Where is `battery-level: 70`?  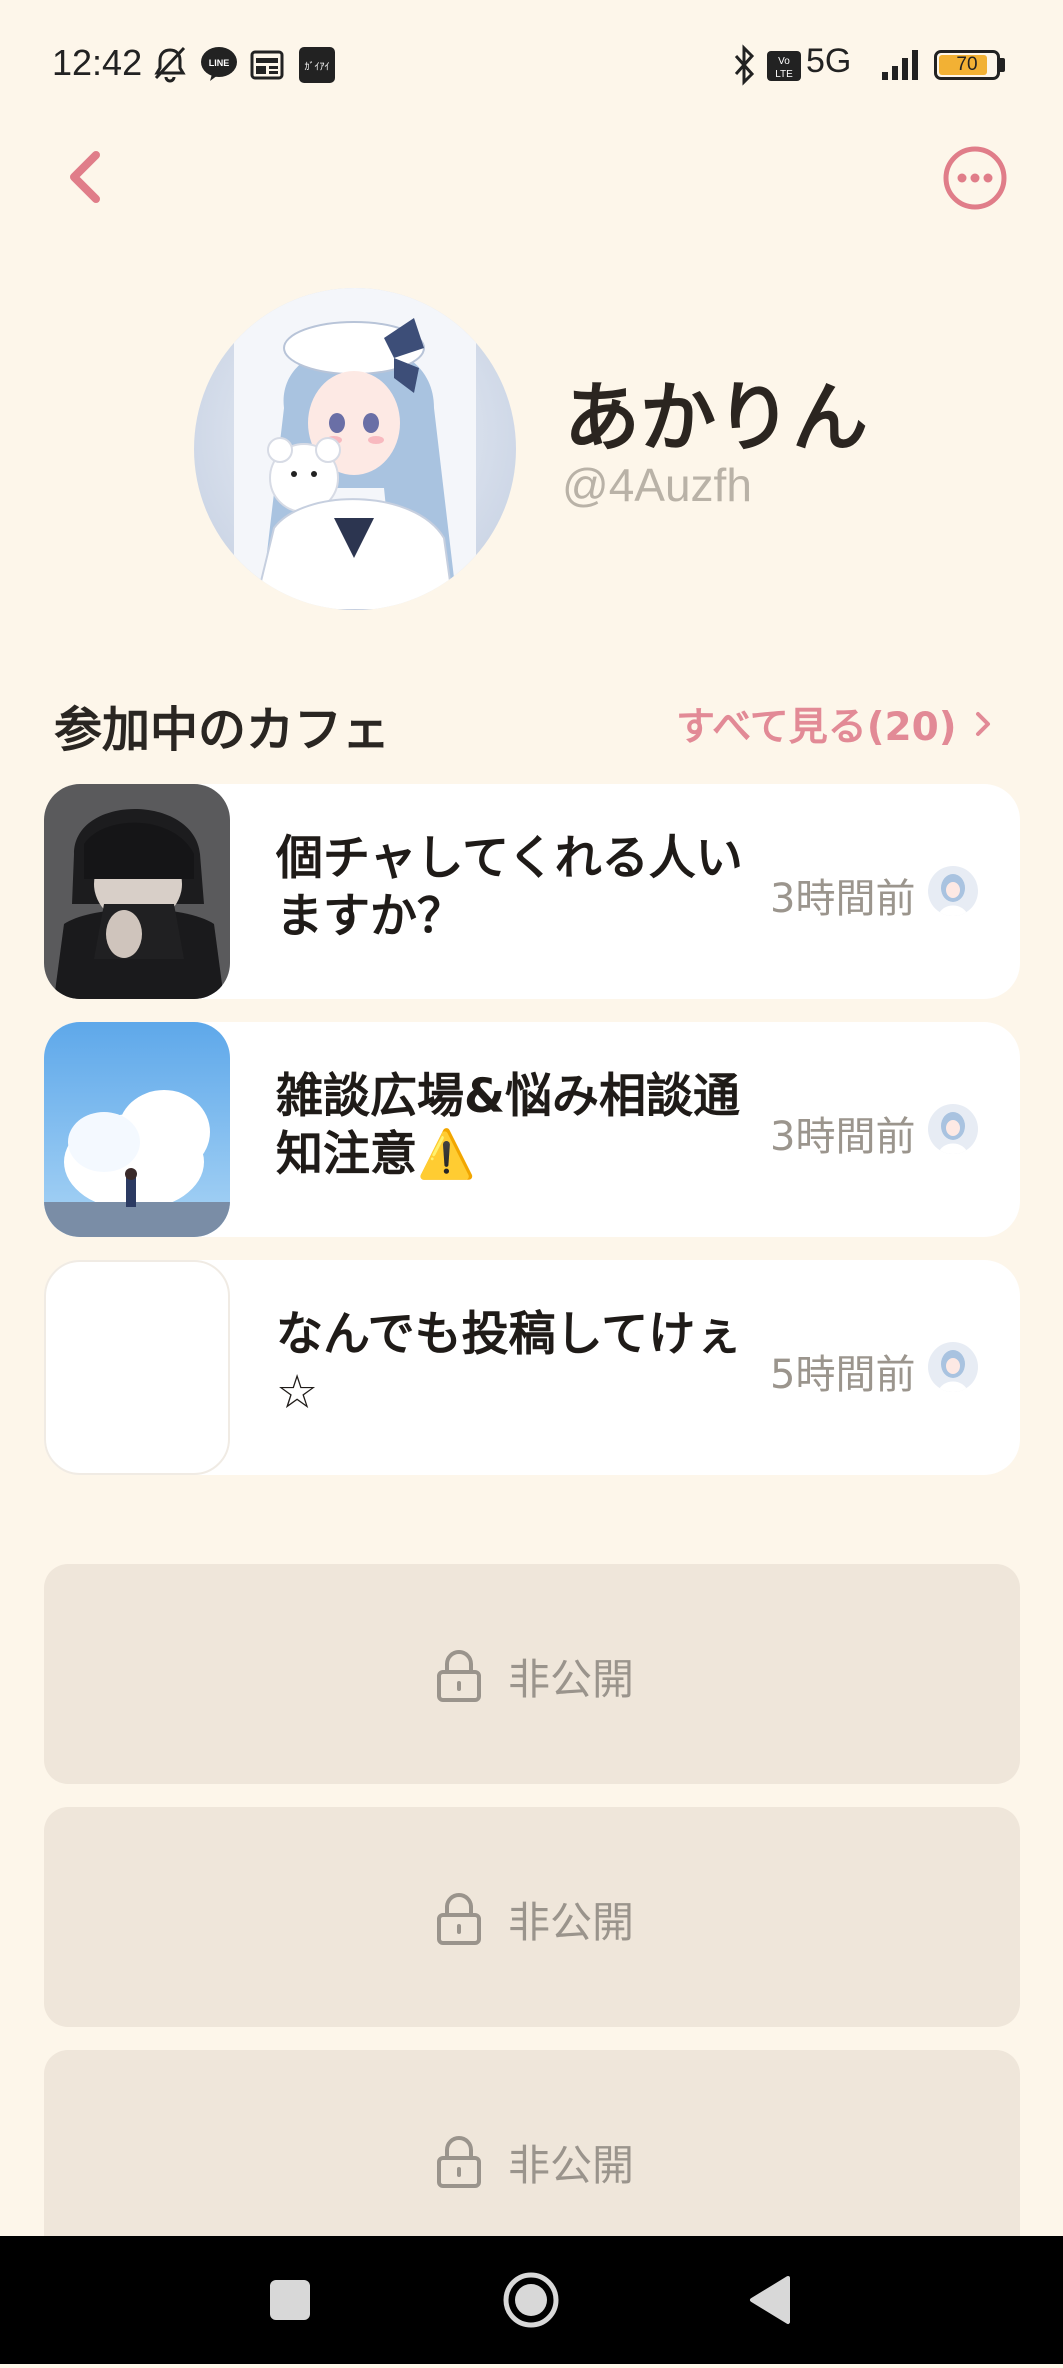
battery-level: 70 is located at coordinates (967, 64).